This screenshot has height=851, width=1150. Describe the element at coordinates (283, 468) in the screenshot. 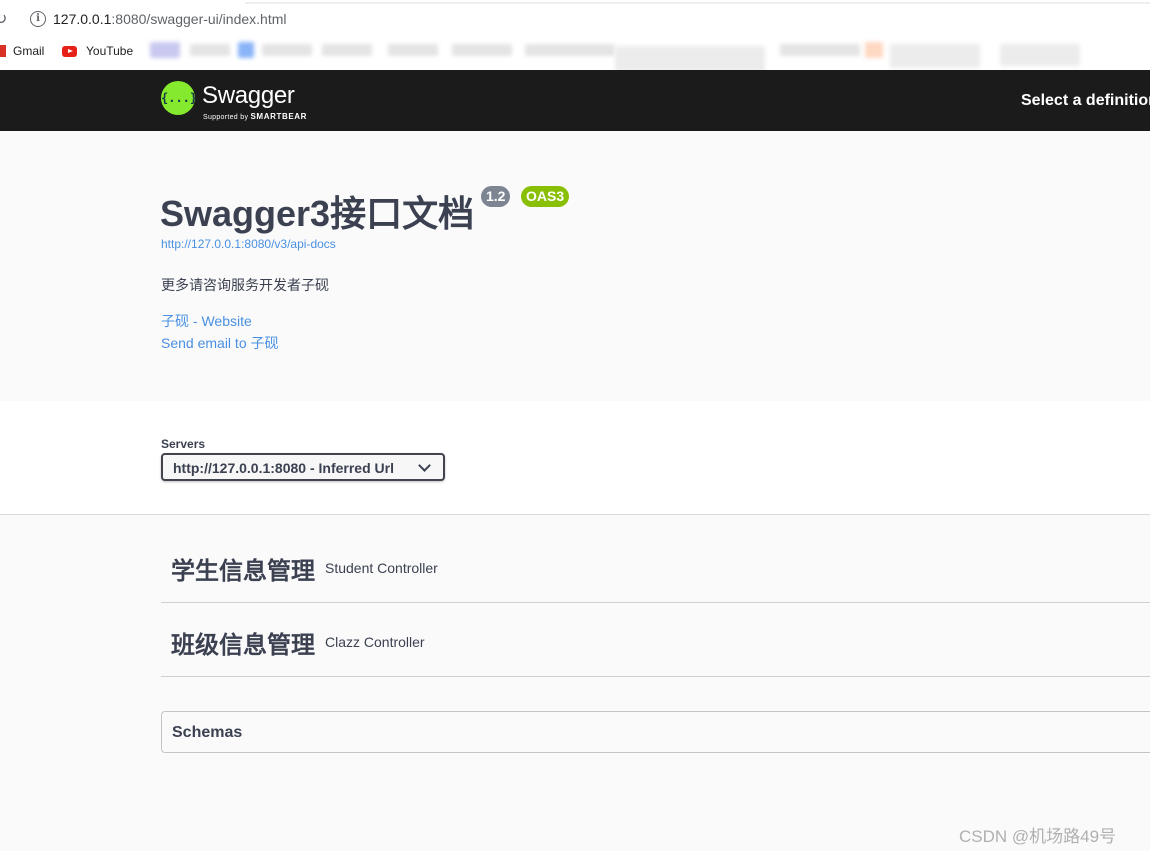

I see `servers-selected-value: http://127.0.0.1:8080 - Inferred Url` at that location.